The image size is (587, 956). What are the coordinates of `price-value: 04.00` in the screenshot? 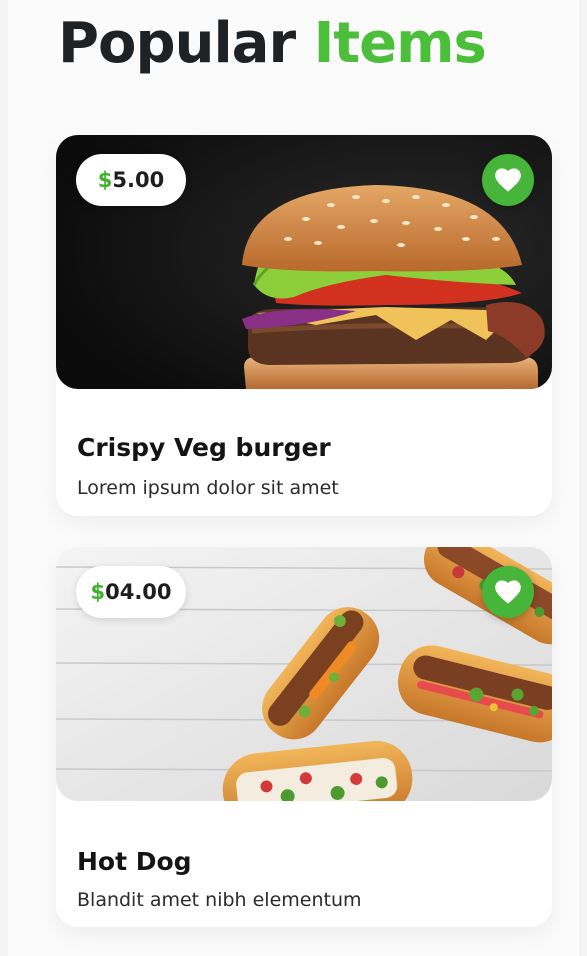 It's located at (138, 592).